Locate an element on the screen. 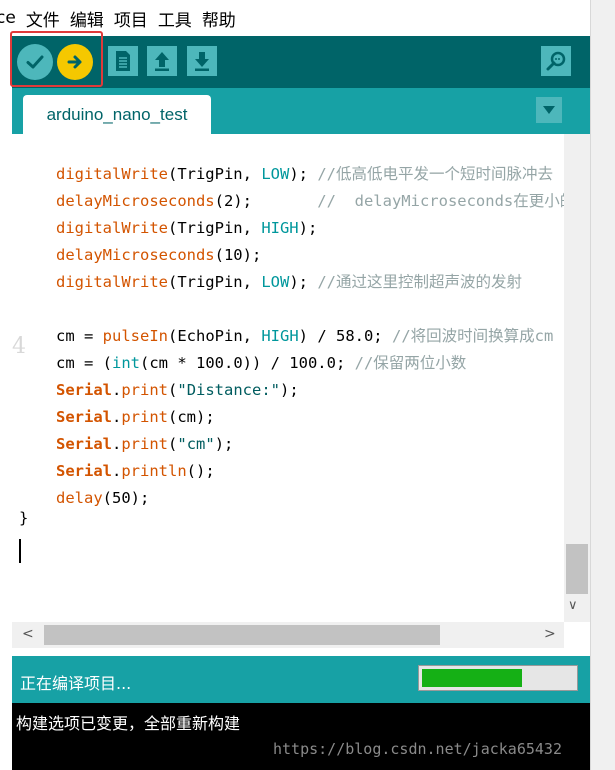 The image size is (615, 770). code-line: digitalWrite(TrigPin, HIGH); is located at coordinates (310, 228).